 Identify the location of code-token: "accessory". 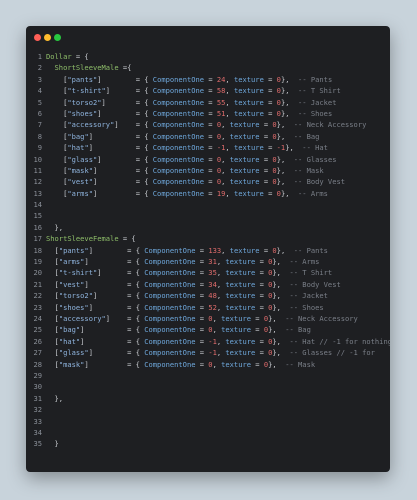
(91, 125).